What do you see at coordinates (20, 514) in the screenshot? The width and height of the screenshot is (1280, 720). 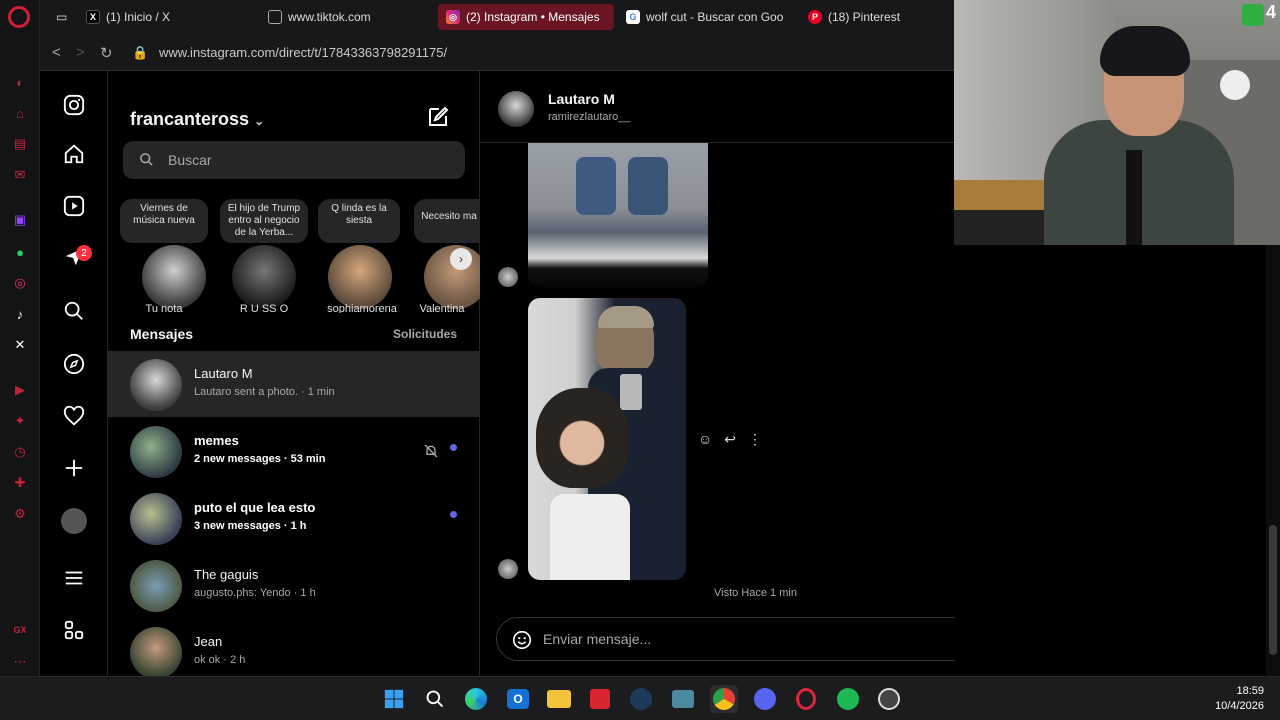 I see `settings-icon: ⚙` at bounding box center [20, 514].